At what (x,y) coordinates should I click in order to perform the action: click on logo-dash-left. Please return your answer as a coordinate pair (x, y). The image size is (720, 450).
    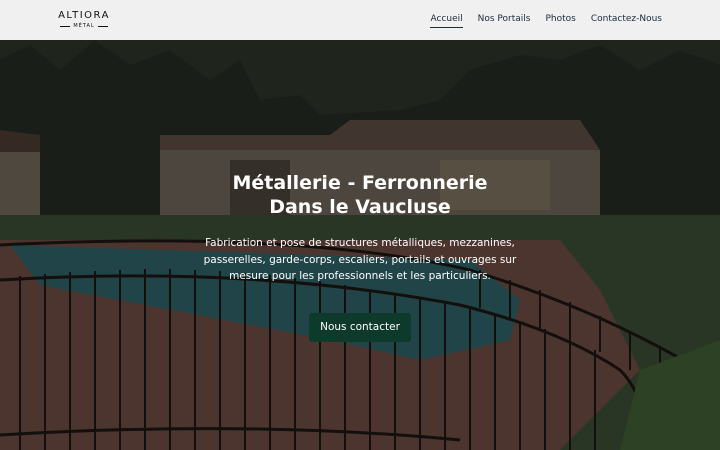
    Looking at the image, I should click on (65, 26).